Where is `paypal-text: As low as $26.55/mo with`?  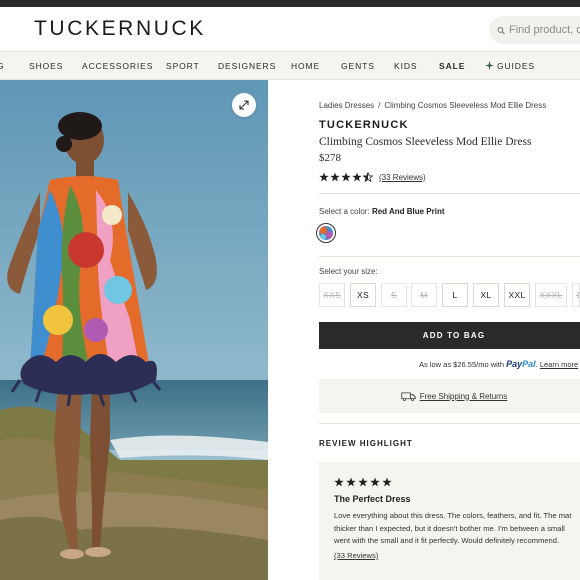
paypal-text: As low as $26.55/mo with is located at coordinates (462, 364).